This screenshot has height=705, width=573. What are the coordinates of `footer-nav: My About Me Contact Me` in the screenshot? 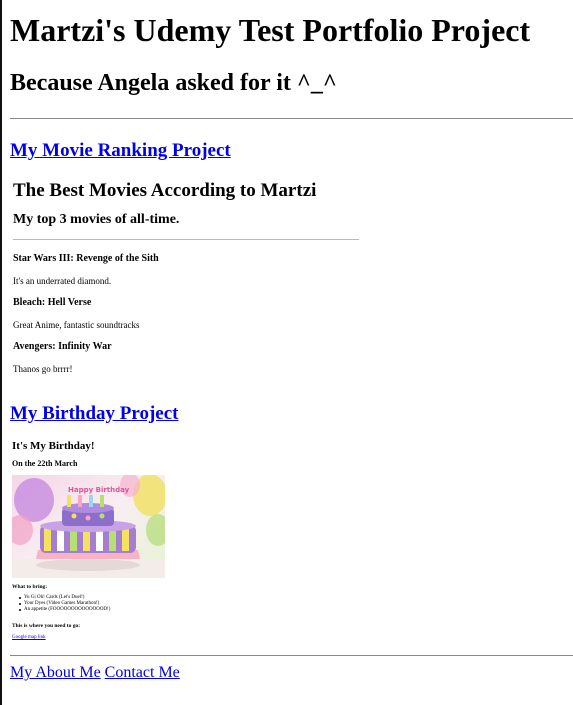 It's located at (95, 673).